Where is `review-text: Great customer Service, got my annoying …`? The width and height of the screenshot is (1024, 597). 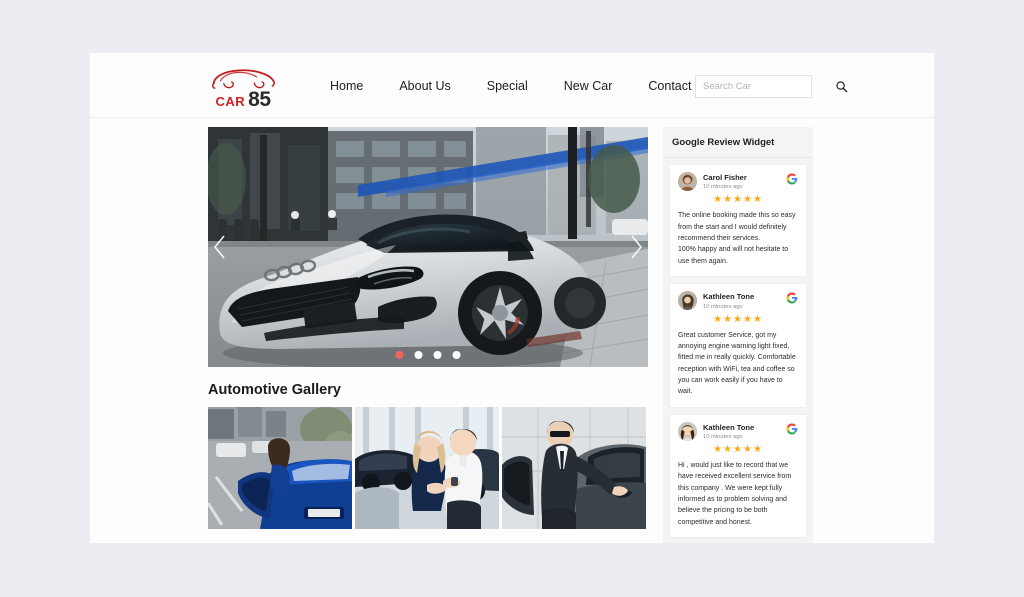 review-text: Great customer Service, got my annoying … is located at coordinates (737, 363).